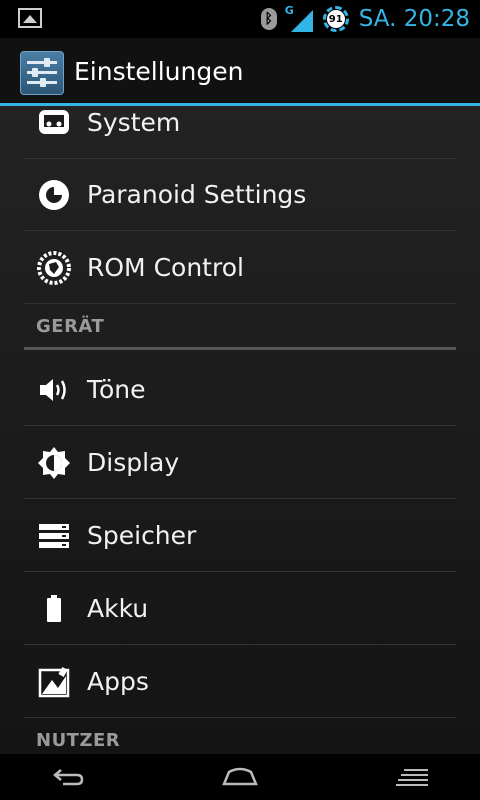 This screenshot has height=800, width=480. Describe the element at coordinates (414, 19) in the screenshot. I see `clock: SA. 20:28` at that location.